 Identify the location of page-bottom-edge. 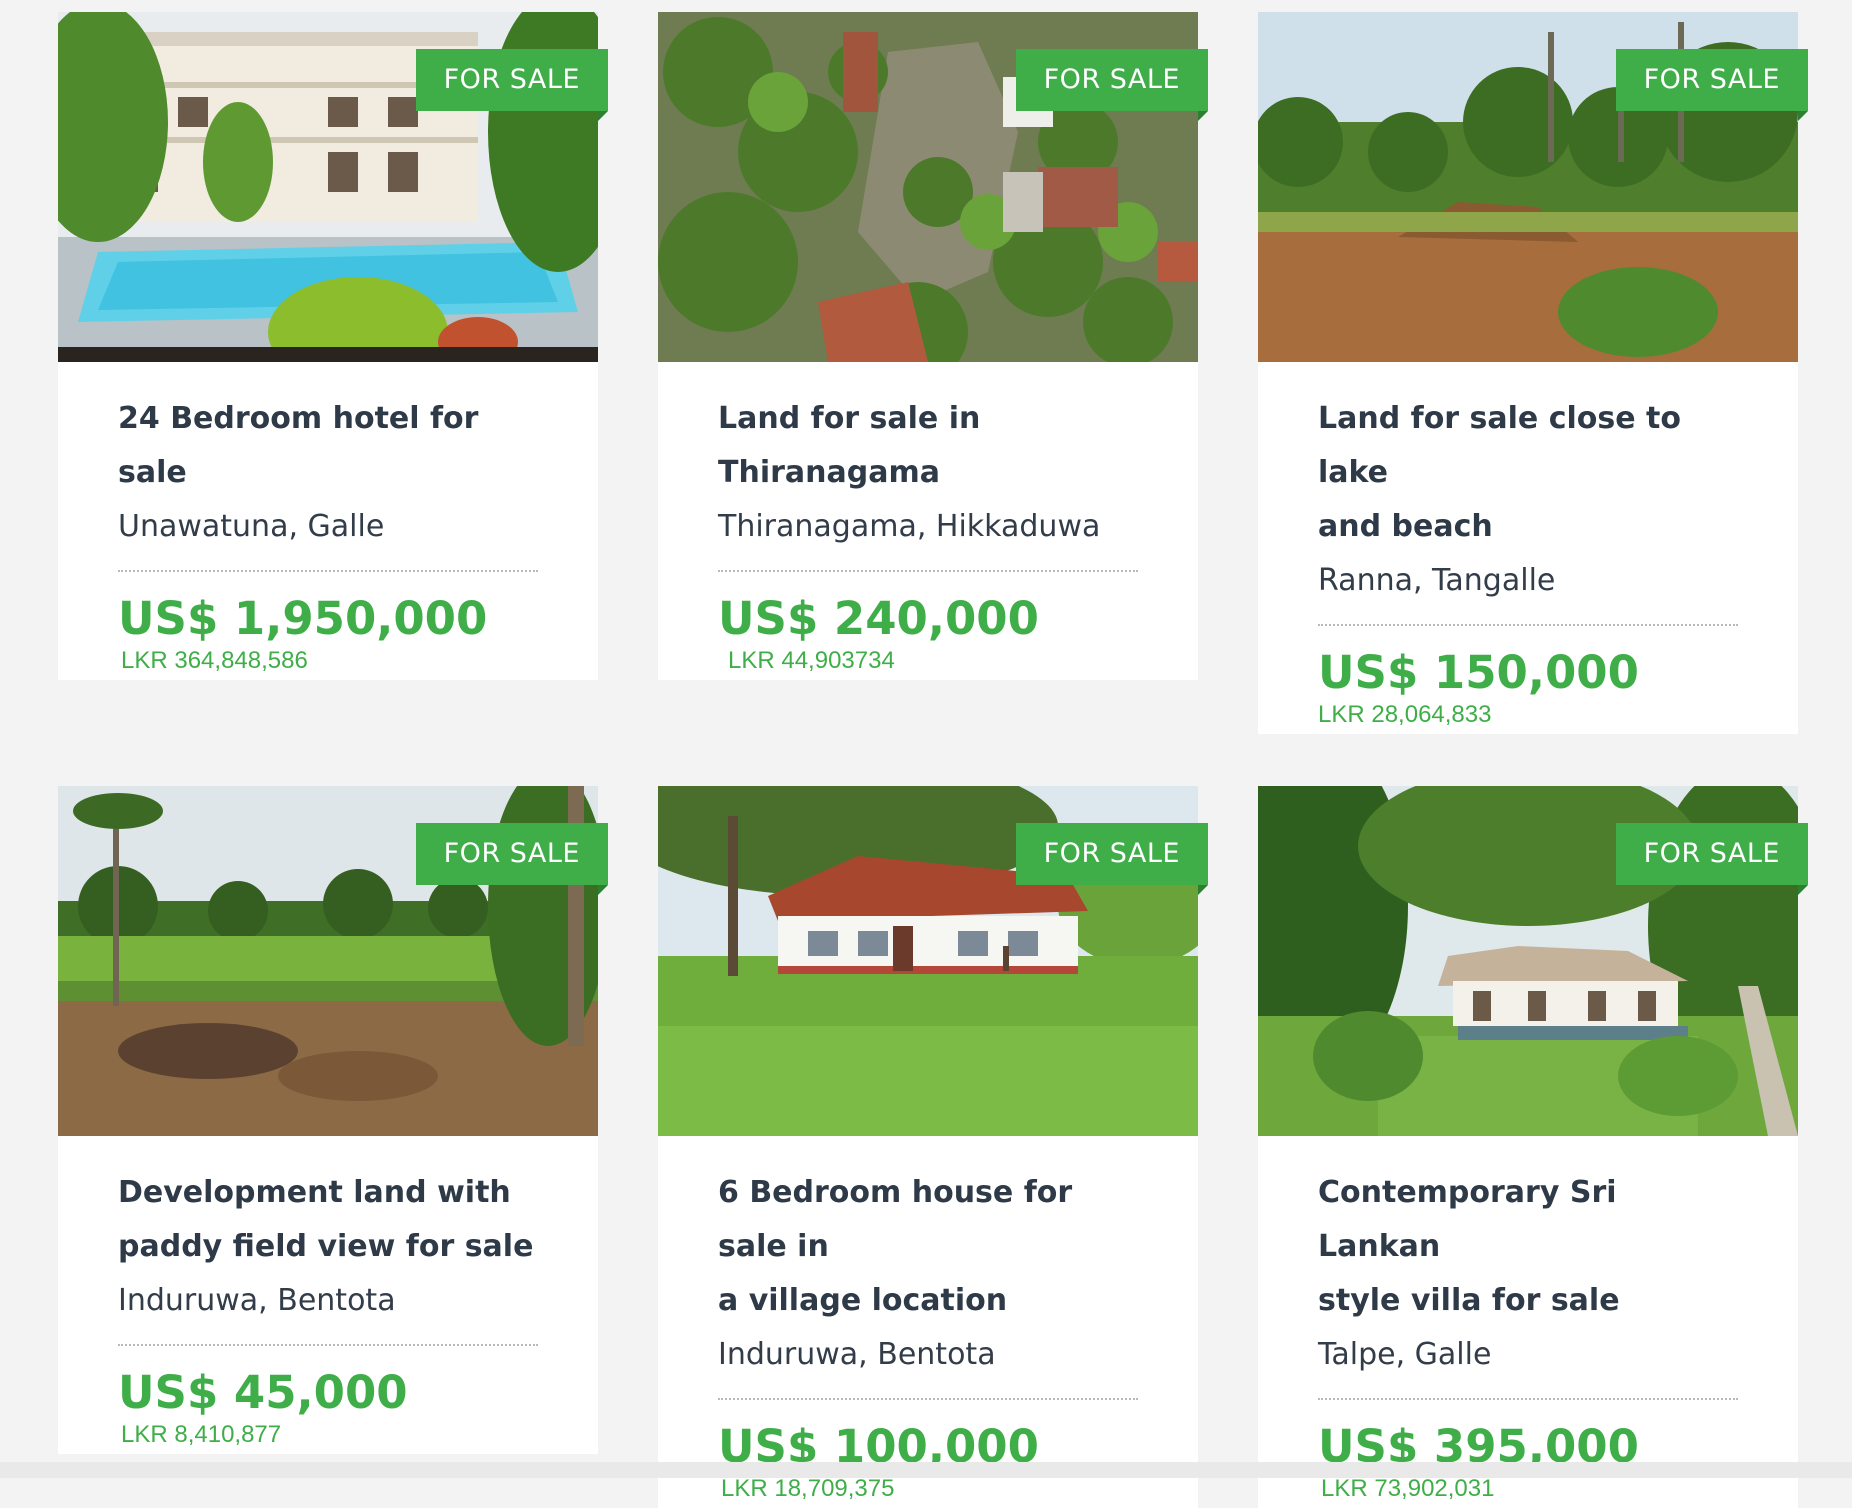
(926, 1470).